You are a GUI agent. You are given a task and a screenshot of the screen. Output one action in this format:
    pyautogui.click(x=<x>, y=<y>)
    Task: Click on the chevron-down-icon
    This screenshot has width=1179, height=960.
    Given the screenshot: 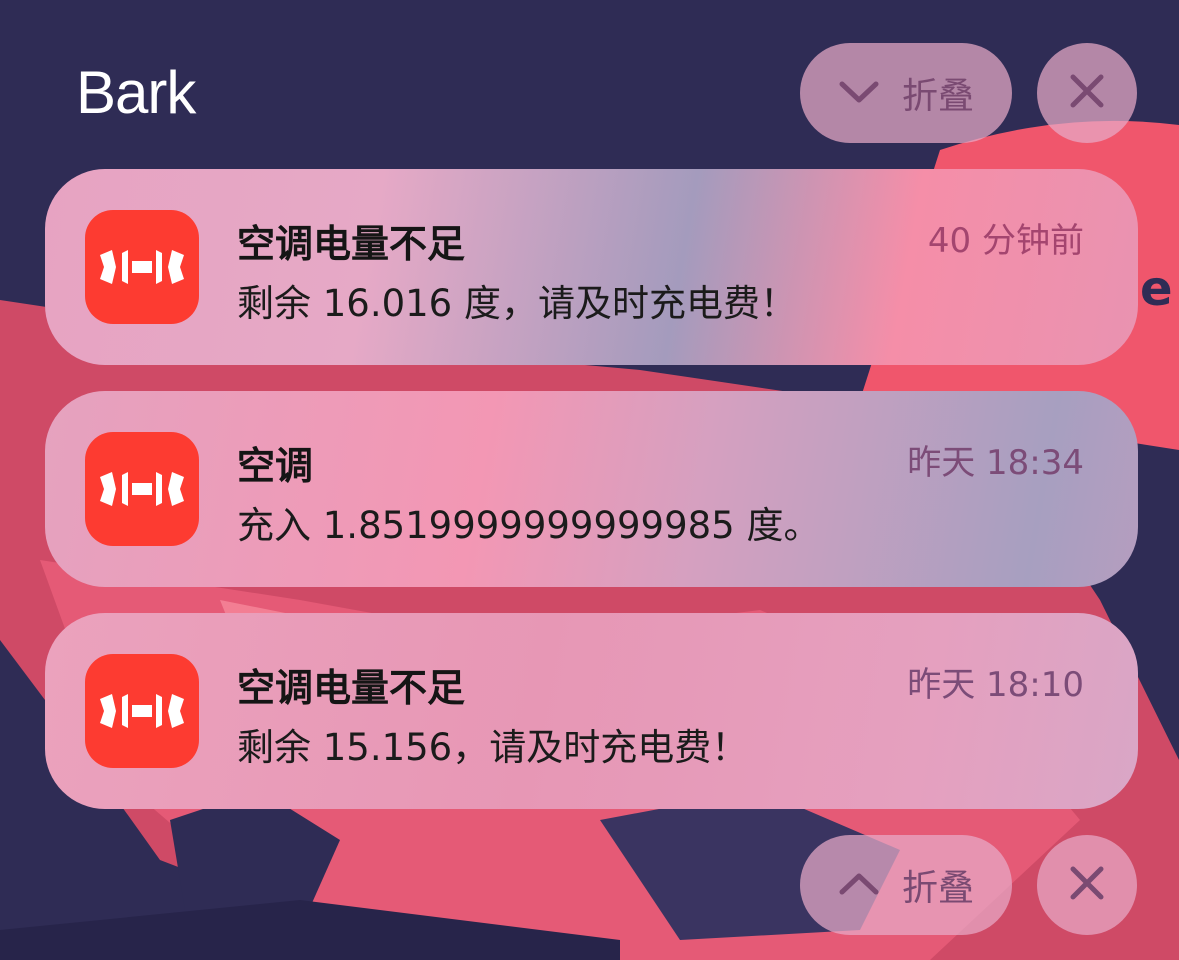 What is the action you would take?
    pyautogui.click(x=859, y=93)
    